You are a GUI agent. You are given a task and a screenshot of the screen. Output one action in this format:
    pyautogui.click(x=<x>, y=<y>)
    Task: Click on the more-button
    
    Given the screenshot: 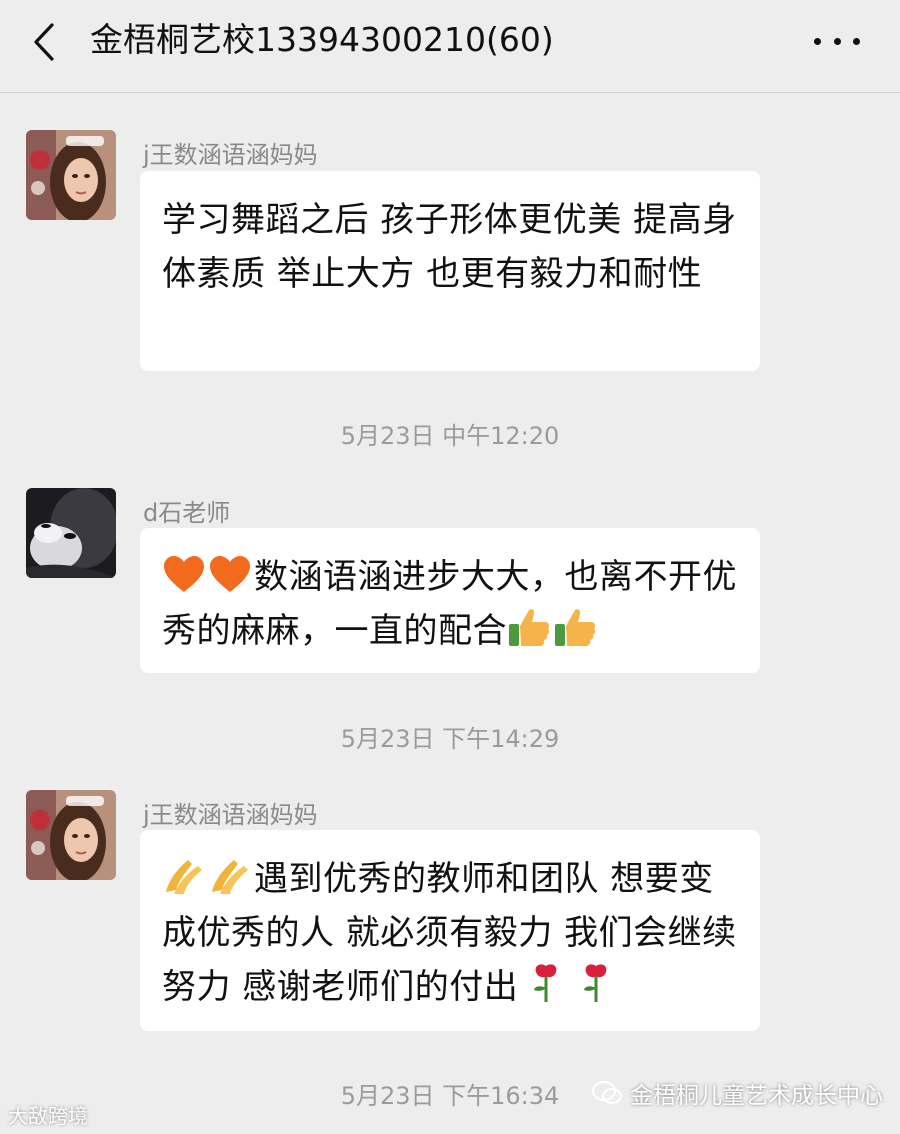 What is the action you would take?
    pyautogui.click(x=837, y=41)
    